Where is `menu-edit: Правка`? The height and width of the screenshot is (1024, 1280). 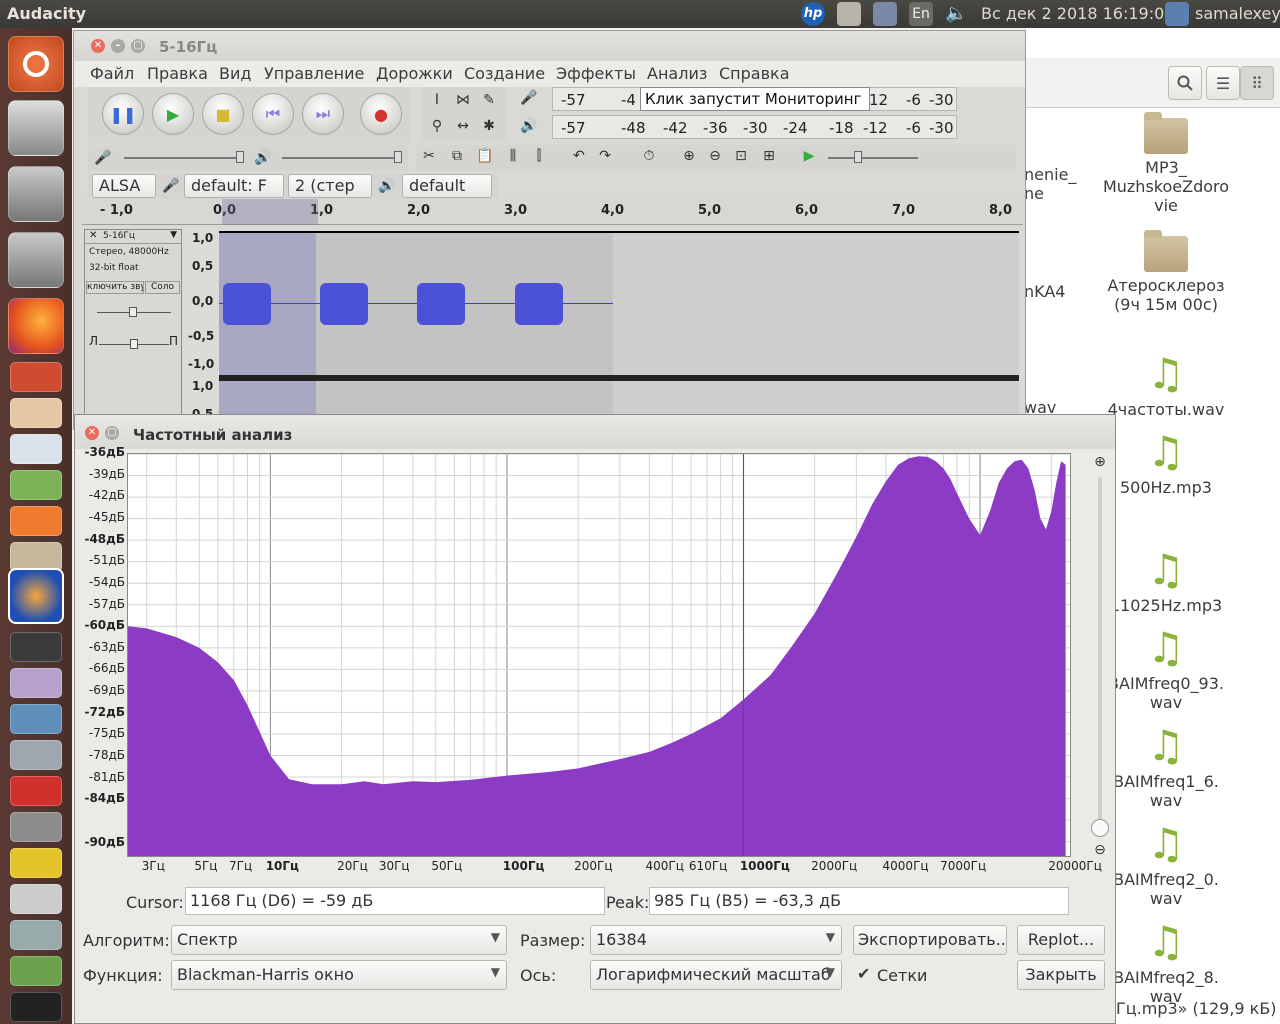
menu-edit: Правка is located at coordinates (177, 73).